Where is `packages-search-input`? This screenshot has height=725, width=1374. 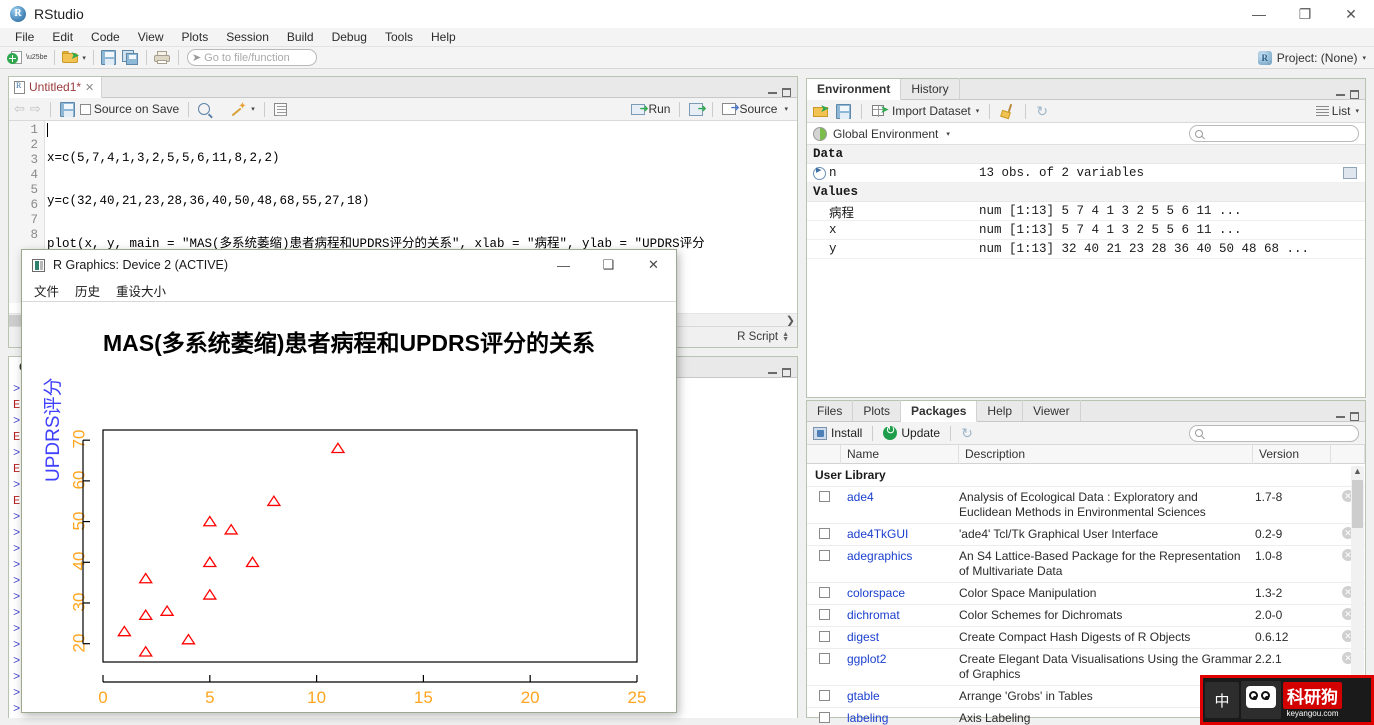 packages-search-input is located at coordinates (1274, 433).